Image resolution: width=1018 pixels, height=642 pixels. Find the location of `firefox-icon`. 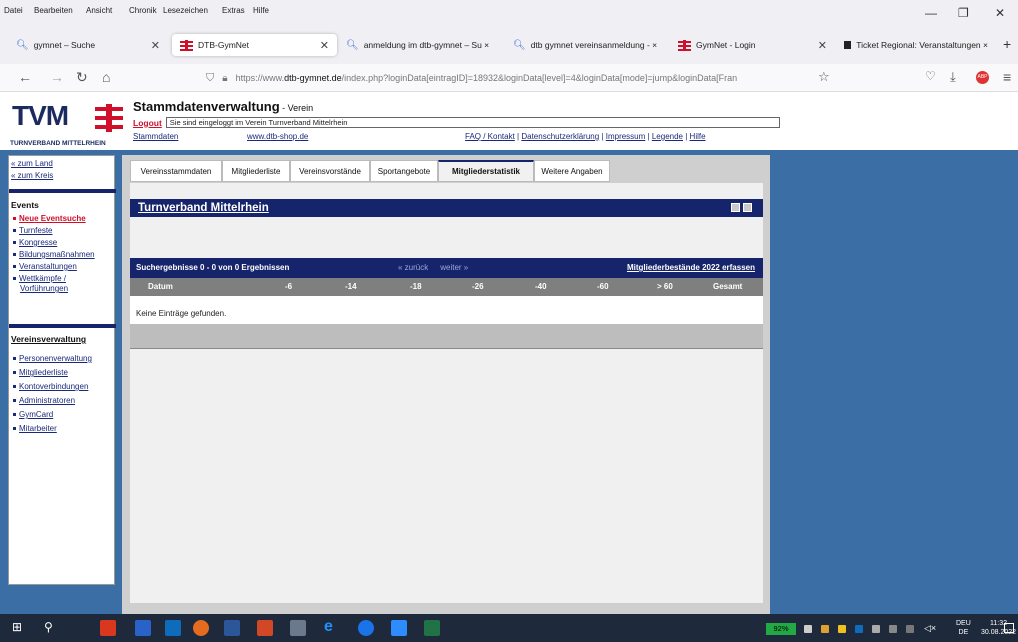

firefox-icon is located at coordinates (201, 628).